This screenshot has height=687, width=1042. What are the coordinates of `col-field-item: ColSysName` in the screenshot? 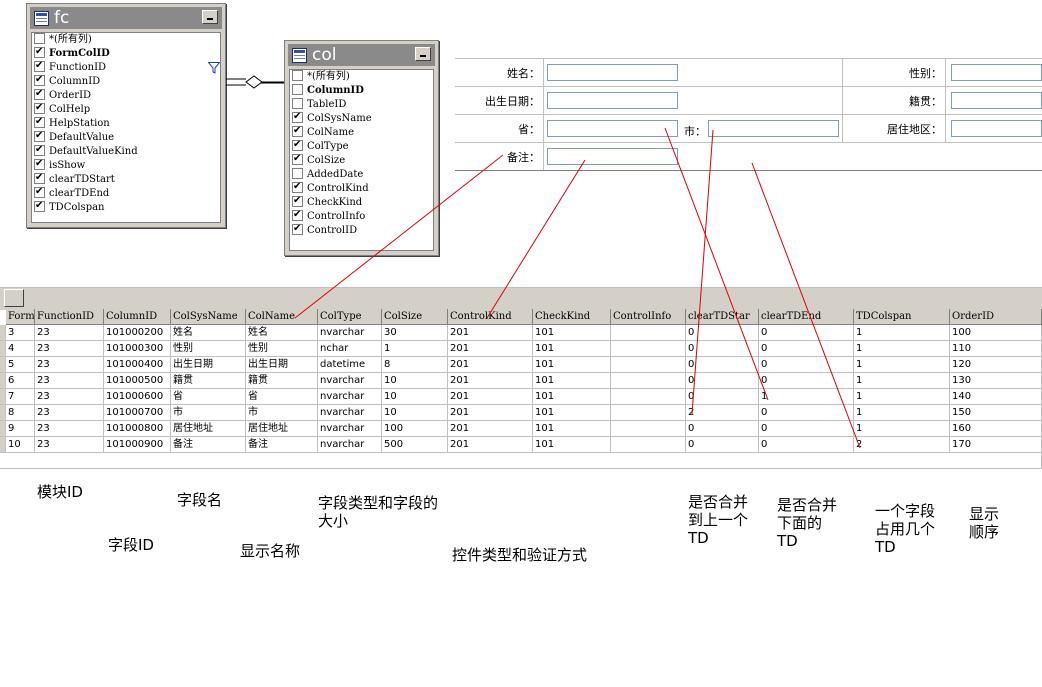 It's located at (332, 118).